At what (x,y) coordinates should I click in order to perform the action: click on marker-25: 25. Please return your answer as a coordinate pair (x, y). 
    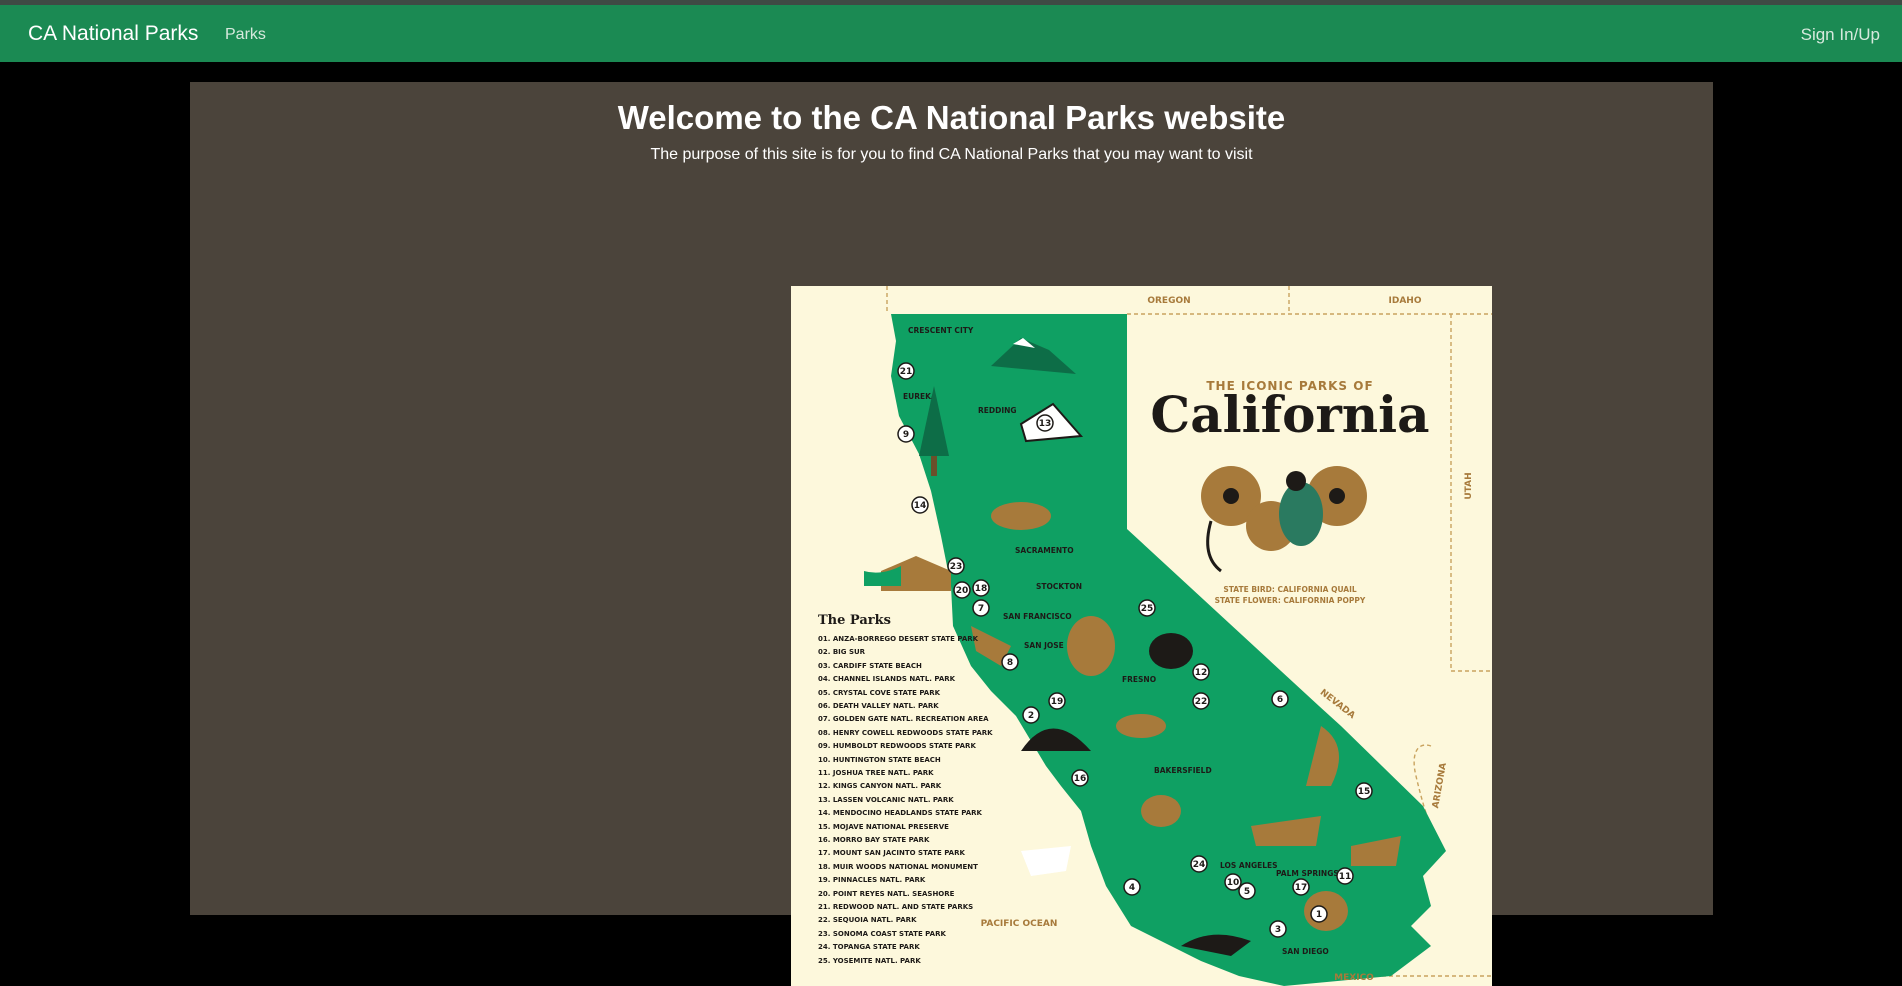
    Looking at the image, I should click on (1147, 608).